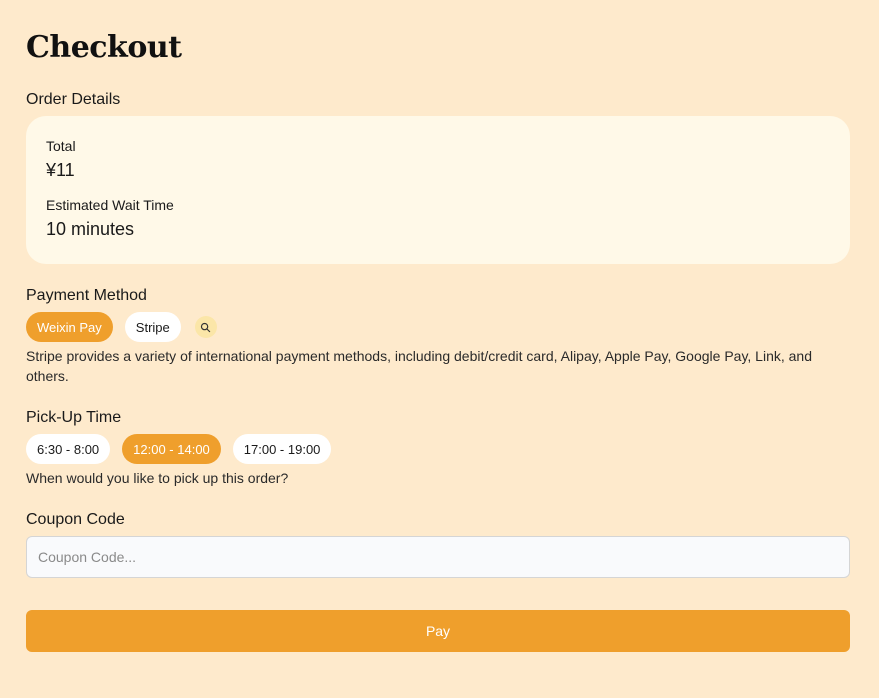 Image resolution: width=879 pixels, height=698 pixels. Describe the element at coordinates (438, 631) in the screenshot. I see `pay-button: Pay` at that location.